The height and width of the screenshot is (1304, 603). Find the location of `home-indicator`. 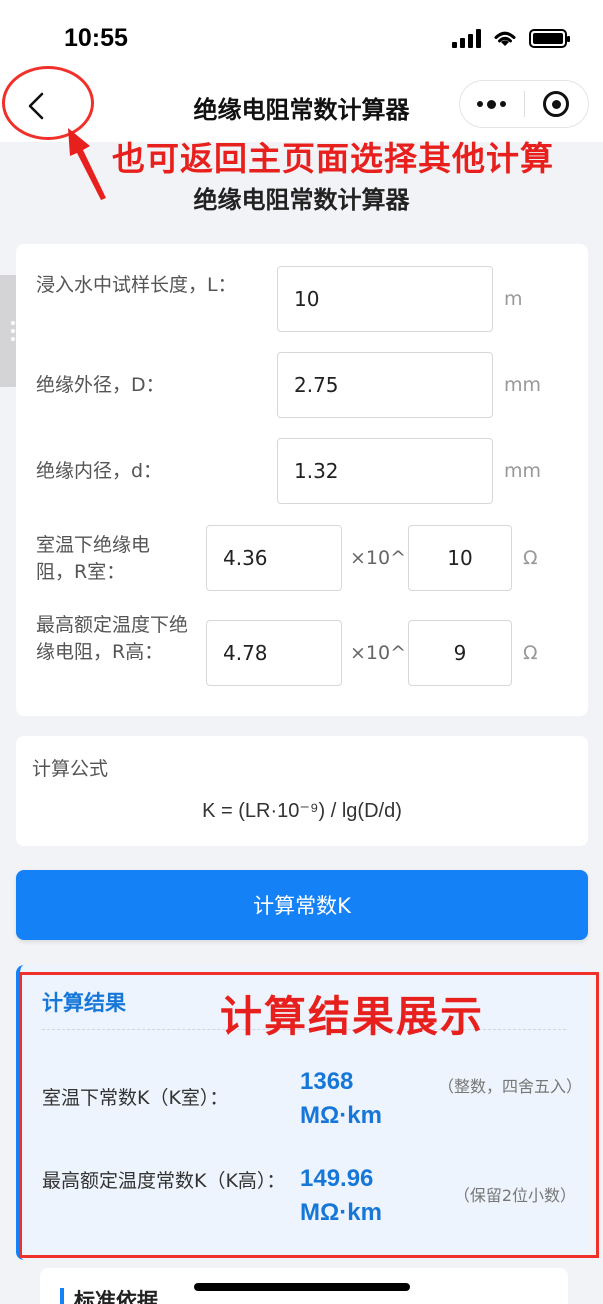

home-indicator is located at coordinates (302, 1287).